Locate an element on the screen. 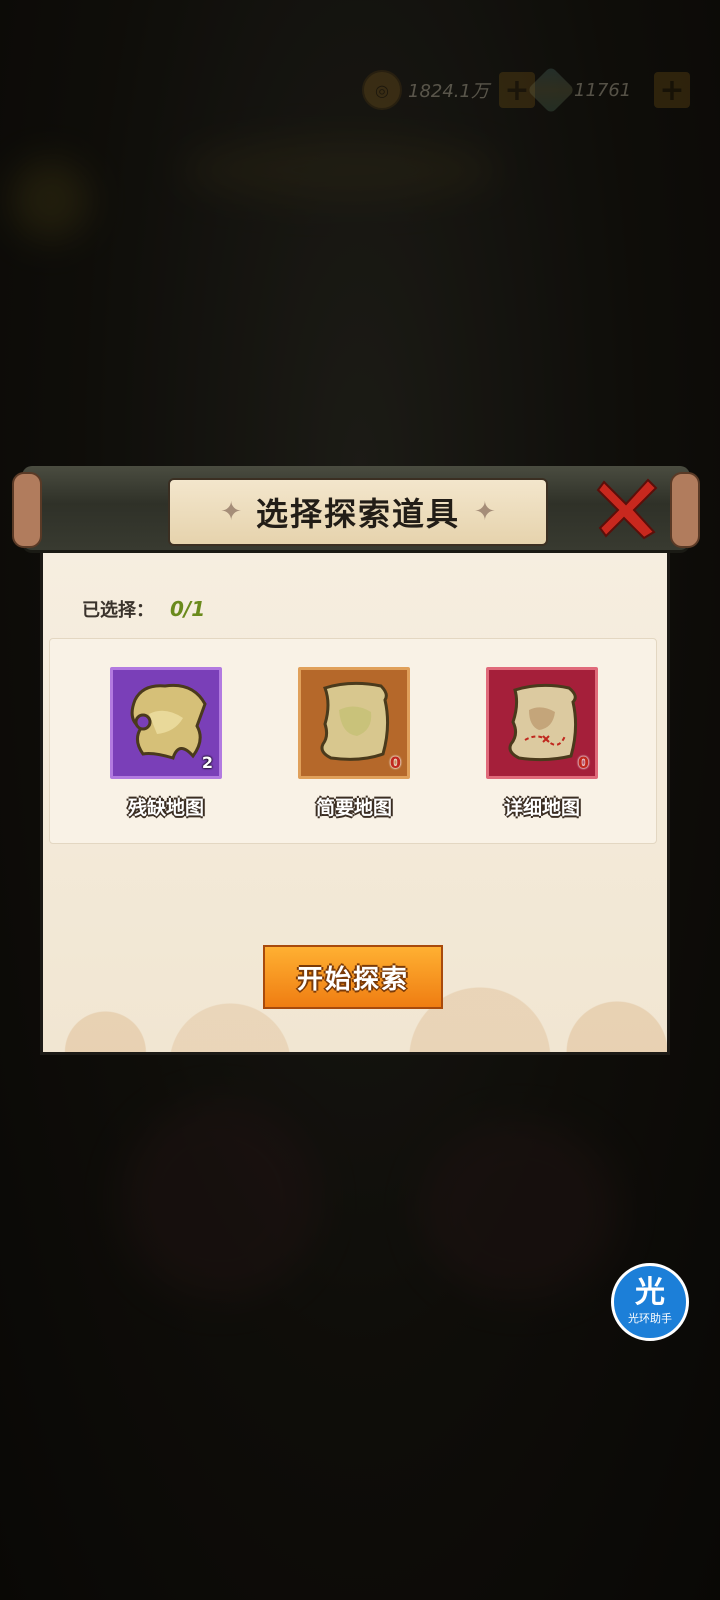 The height and width of the screenshot is (1600, 720). close-x-icon is located at coordinates (627, 509).